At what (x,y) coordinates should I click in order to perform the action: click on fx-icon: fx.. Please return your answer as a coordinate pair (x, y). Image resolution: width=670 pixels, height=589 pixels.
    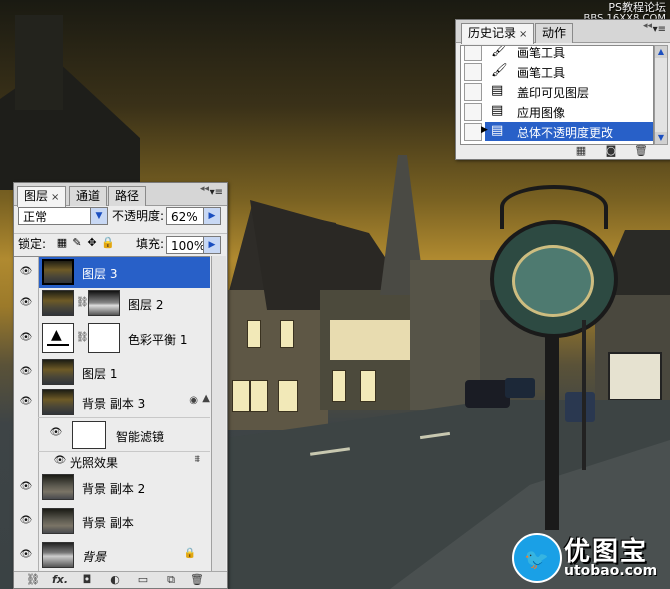
    Looking at the image, I should click on (60, 580).